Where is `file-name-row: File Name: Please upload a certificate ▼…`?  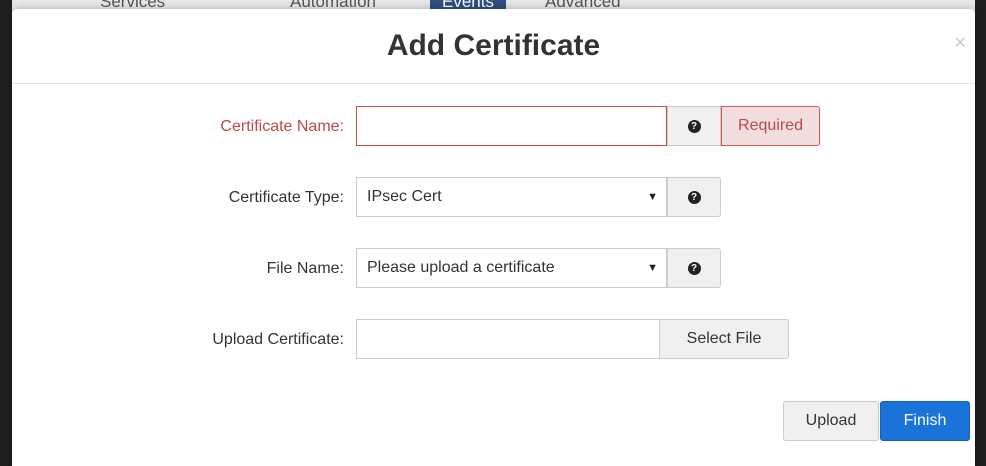
file-name-row: File Name: Please upload a certificate ▼… is located at coordinates (493, 269).